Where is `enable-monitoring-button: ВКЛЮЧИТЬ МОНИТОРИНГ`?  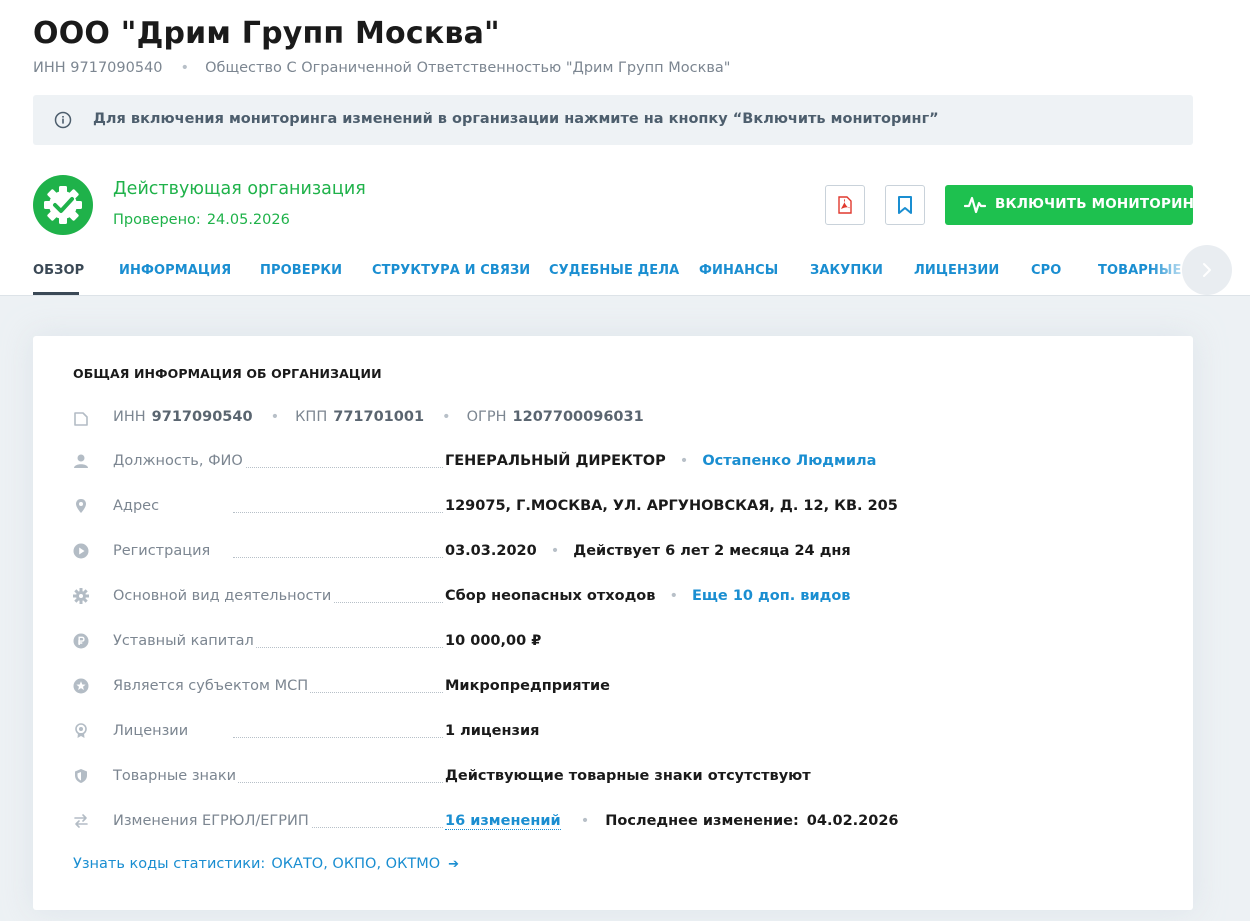
enable-monitoring-button: ВКЛЮЧИТЬ МОНИТОРИНГ is located at coordinates (1074, 205).